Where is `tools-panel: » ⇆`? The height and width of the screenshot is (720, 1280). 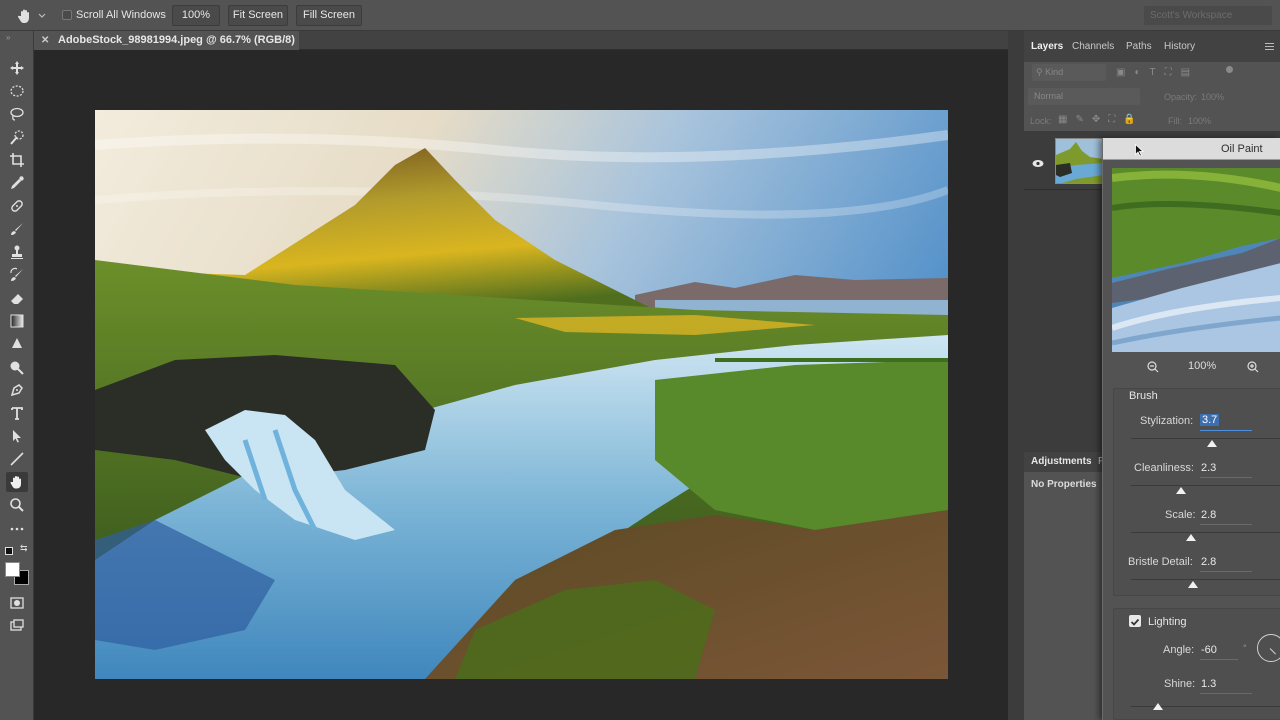
tools-panel: » ⇆ is located at coordinates (17, 375).